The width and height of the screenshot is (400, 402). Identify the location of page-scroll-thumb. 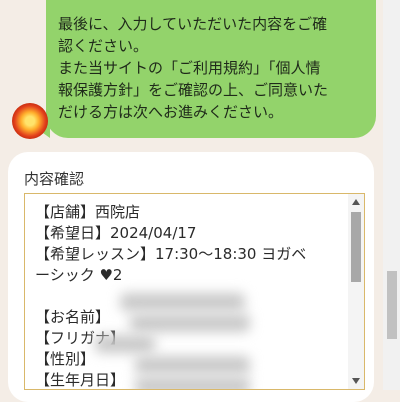
(392, 305).